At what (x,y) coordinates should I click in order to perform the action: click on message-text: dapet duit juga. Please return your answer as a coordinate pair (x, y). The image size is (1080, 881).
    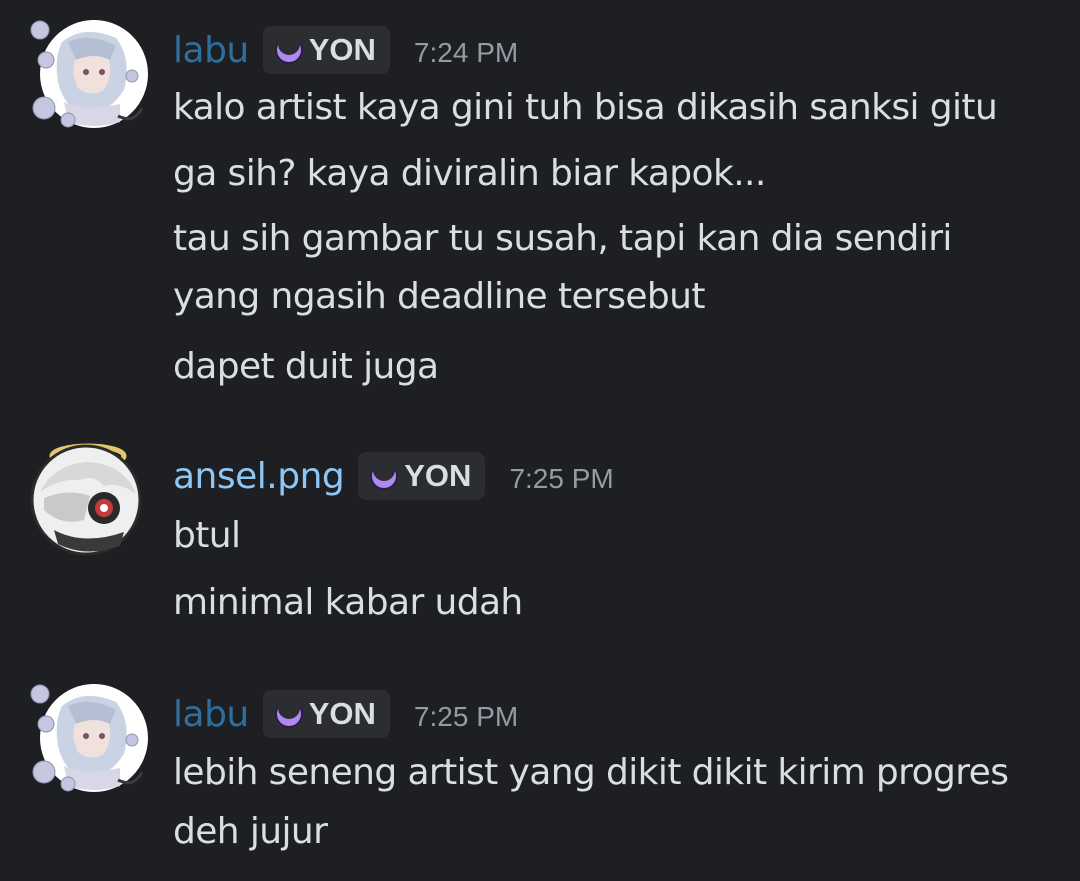
    Looking at the image, I should click on (306, 366).